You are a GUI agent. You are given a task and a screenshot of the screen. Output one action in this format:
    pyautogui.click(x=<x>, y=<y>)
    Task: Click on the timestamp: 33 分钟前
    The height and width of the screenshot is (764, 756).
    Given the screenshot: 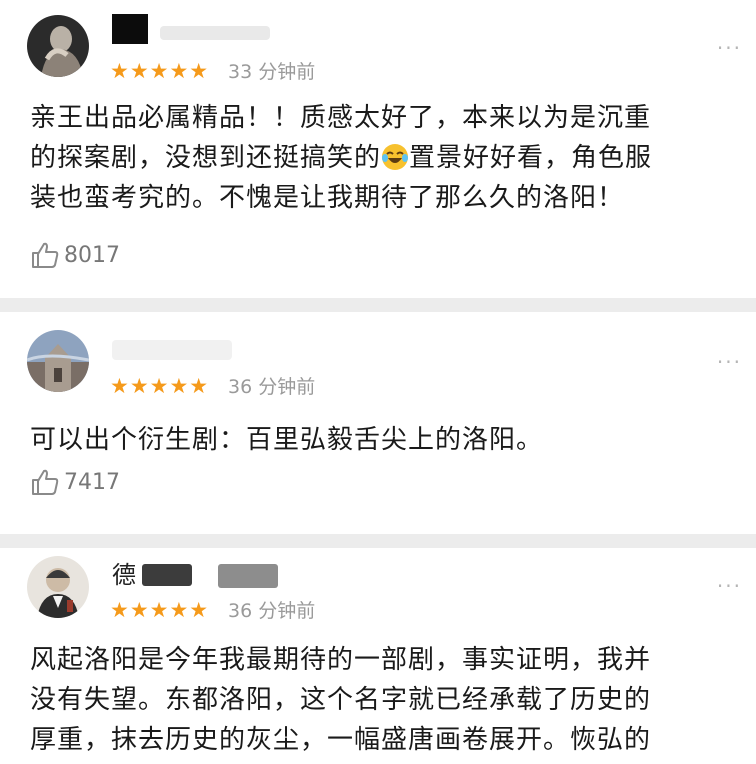 What is the action you would take?
    pyautogui.click(x=272, y=72)
    